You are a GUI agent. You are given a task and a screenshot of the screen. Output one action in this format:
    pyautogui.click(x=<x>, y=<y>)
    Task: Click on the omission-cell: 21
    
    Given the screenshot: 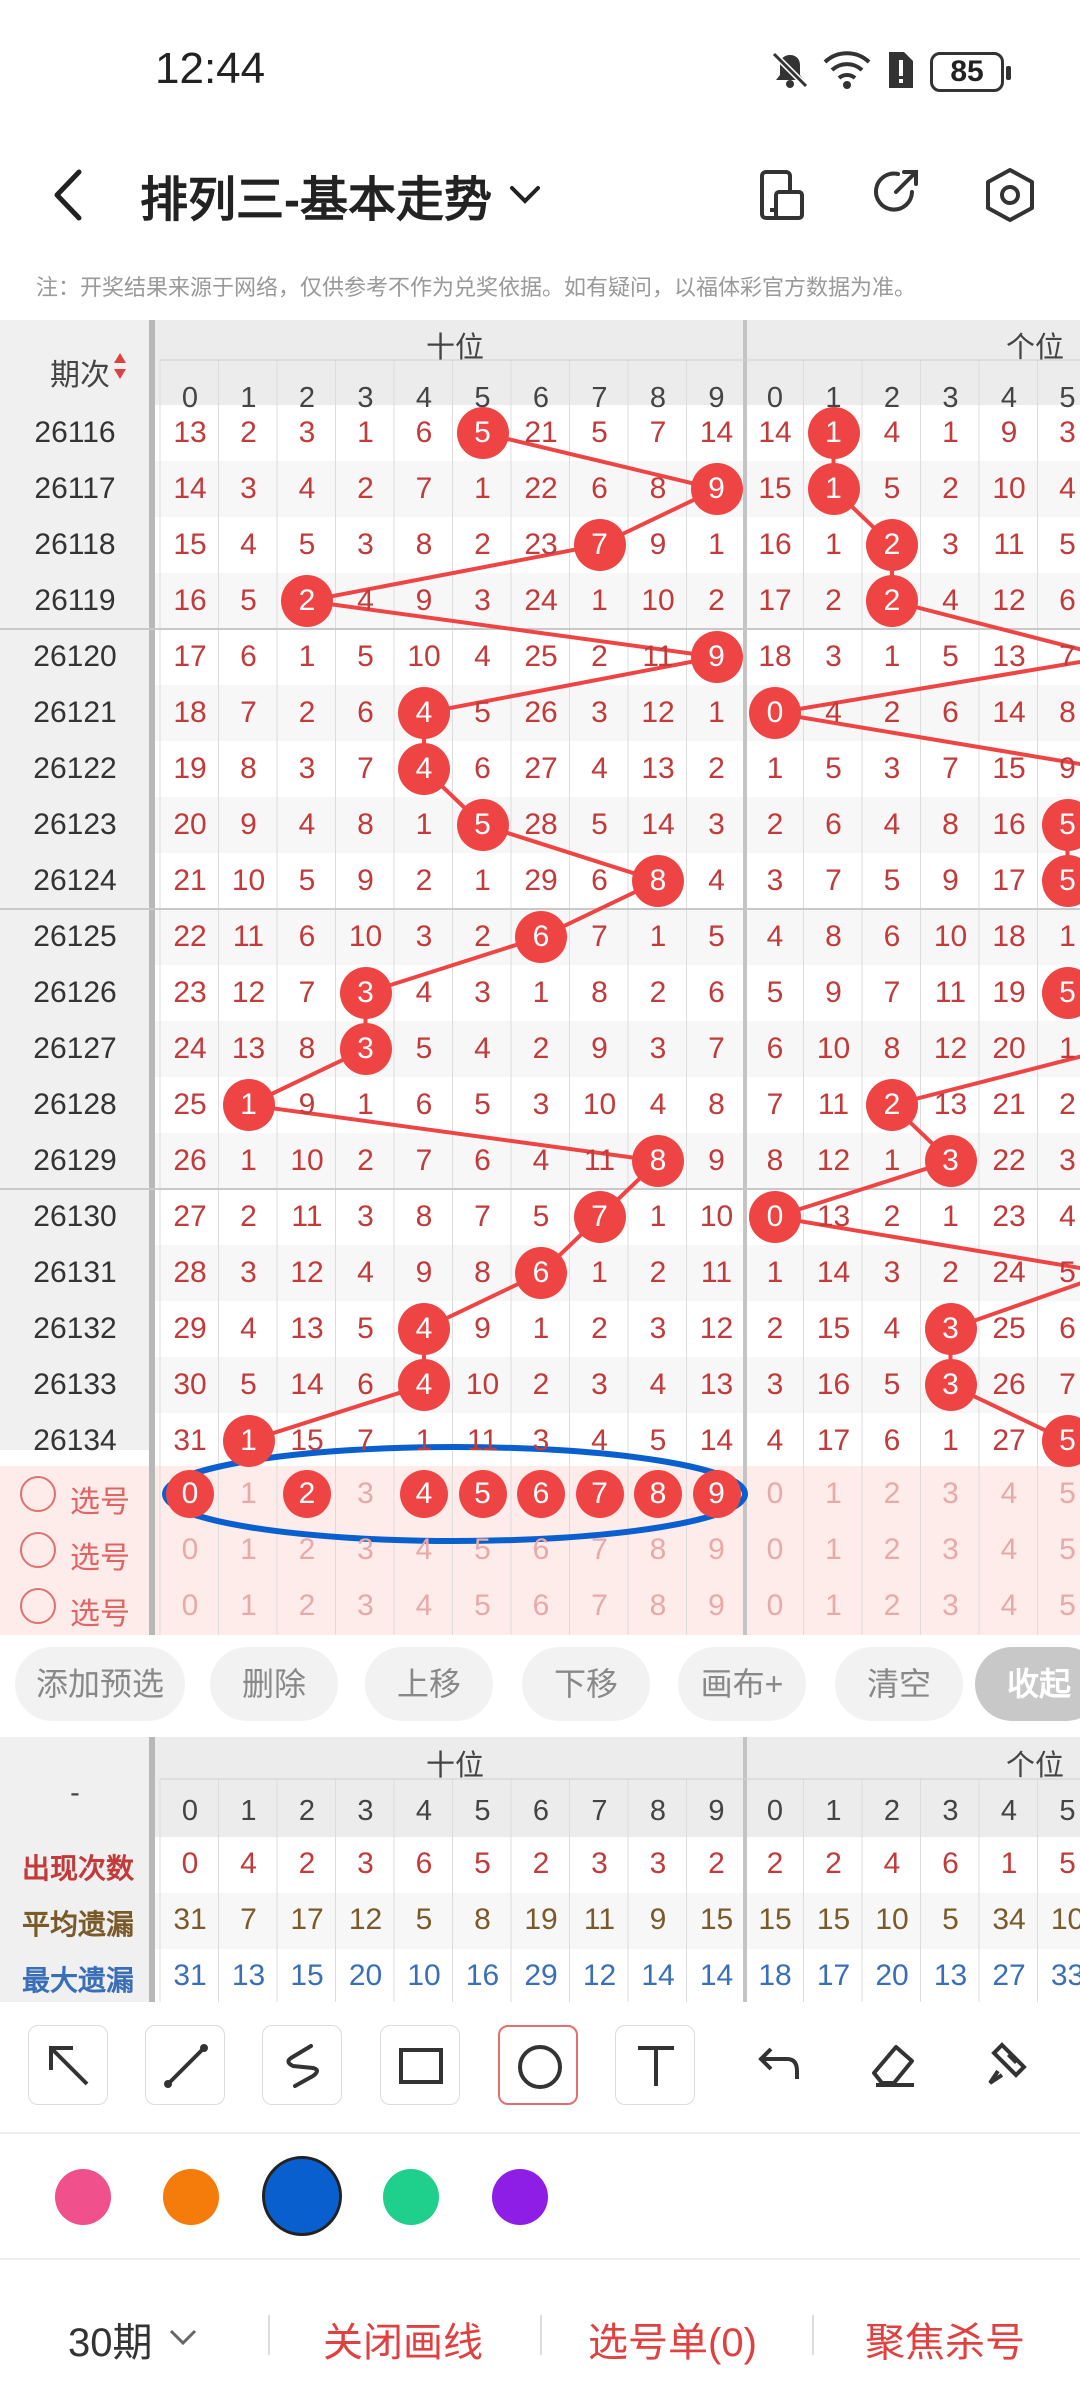 What is the action you would take?
    pyautogui.click(x=541, y=432)
    